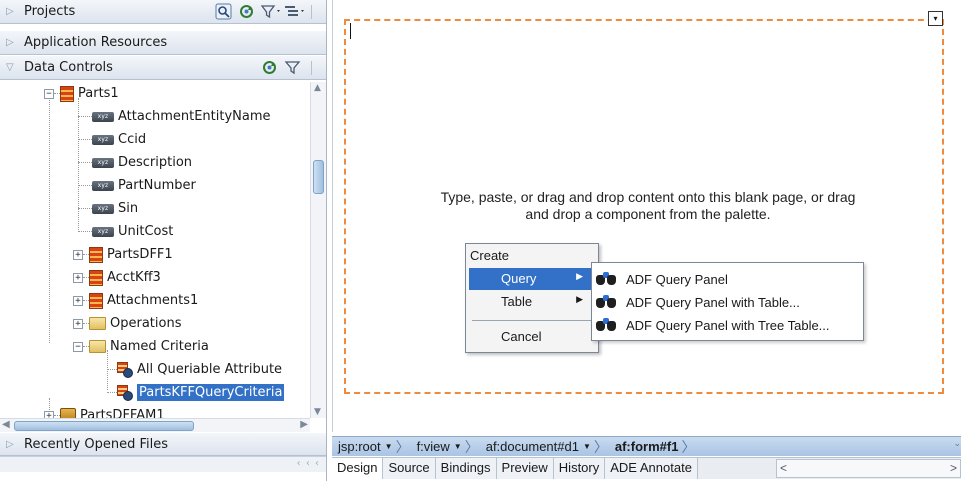  Describe the element at coordinates (308, 463) in the screenshot. I see `minimize-chevrons: ‹ ‹ ‹` at that location.